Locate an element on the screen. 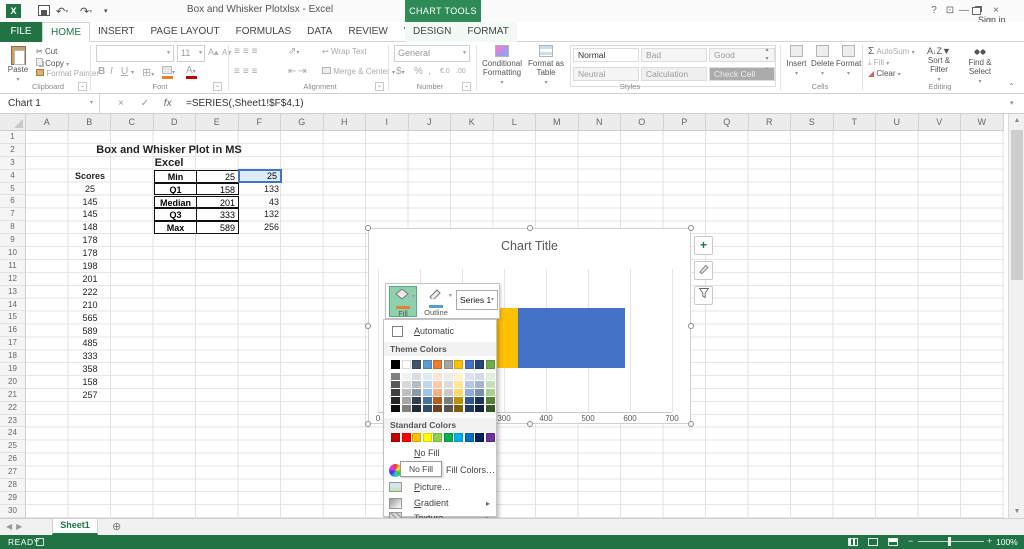 The width and height of the screenshot is (1024, 549). column-header-J: J is located at coordinates (430, 122).